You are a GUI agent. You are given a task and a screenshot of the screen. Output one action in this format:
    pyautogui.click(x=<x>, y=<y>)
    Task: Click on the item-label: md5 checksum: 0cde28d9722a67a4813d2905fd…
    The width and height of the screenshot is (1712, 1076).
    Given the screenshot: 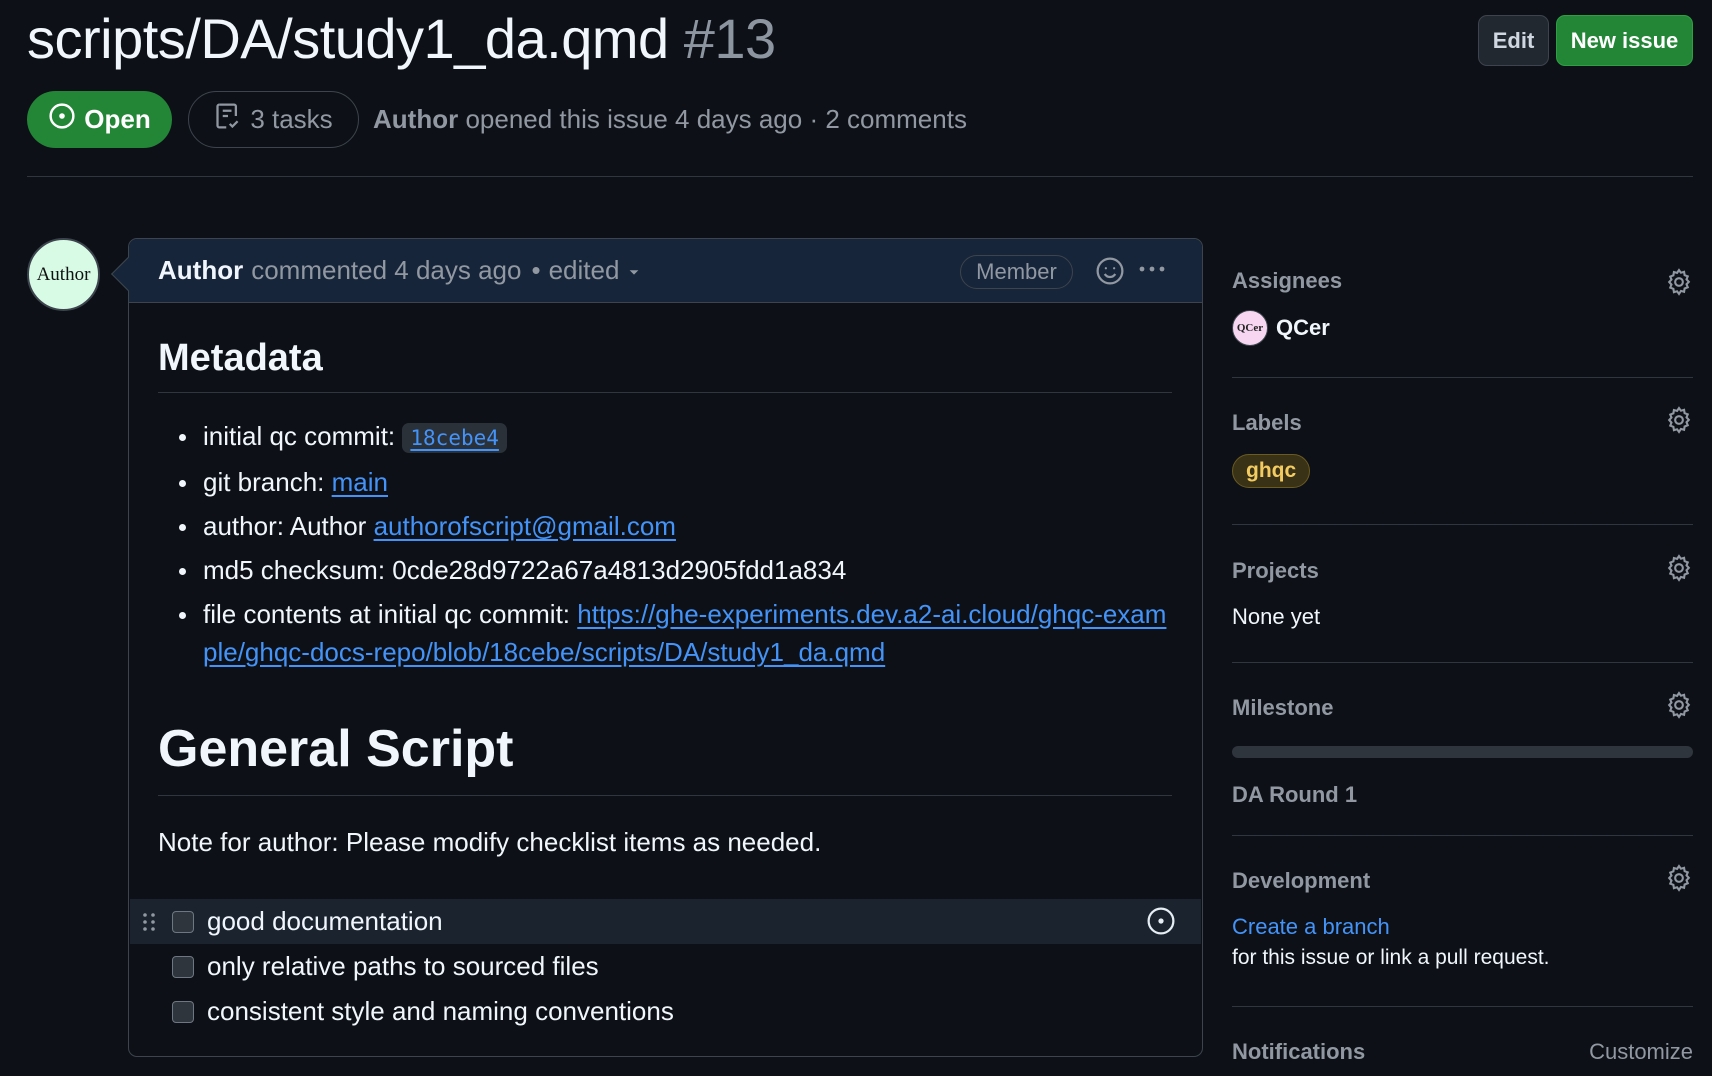 What is the action you would take?
    pyautogui.click(x=525, y=570)
    